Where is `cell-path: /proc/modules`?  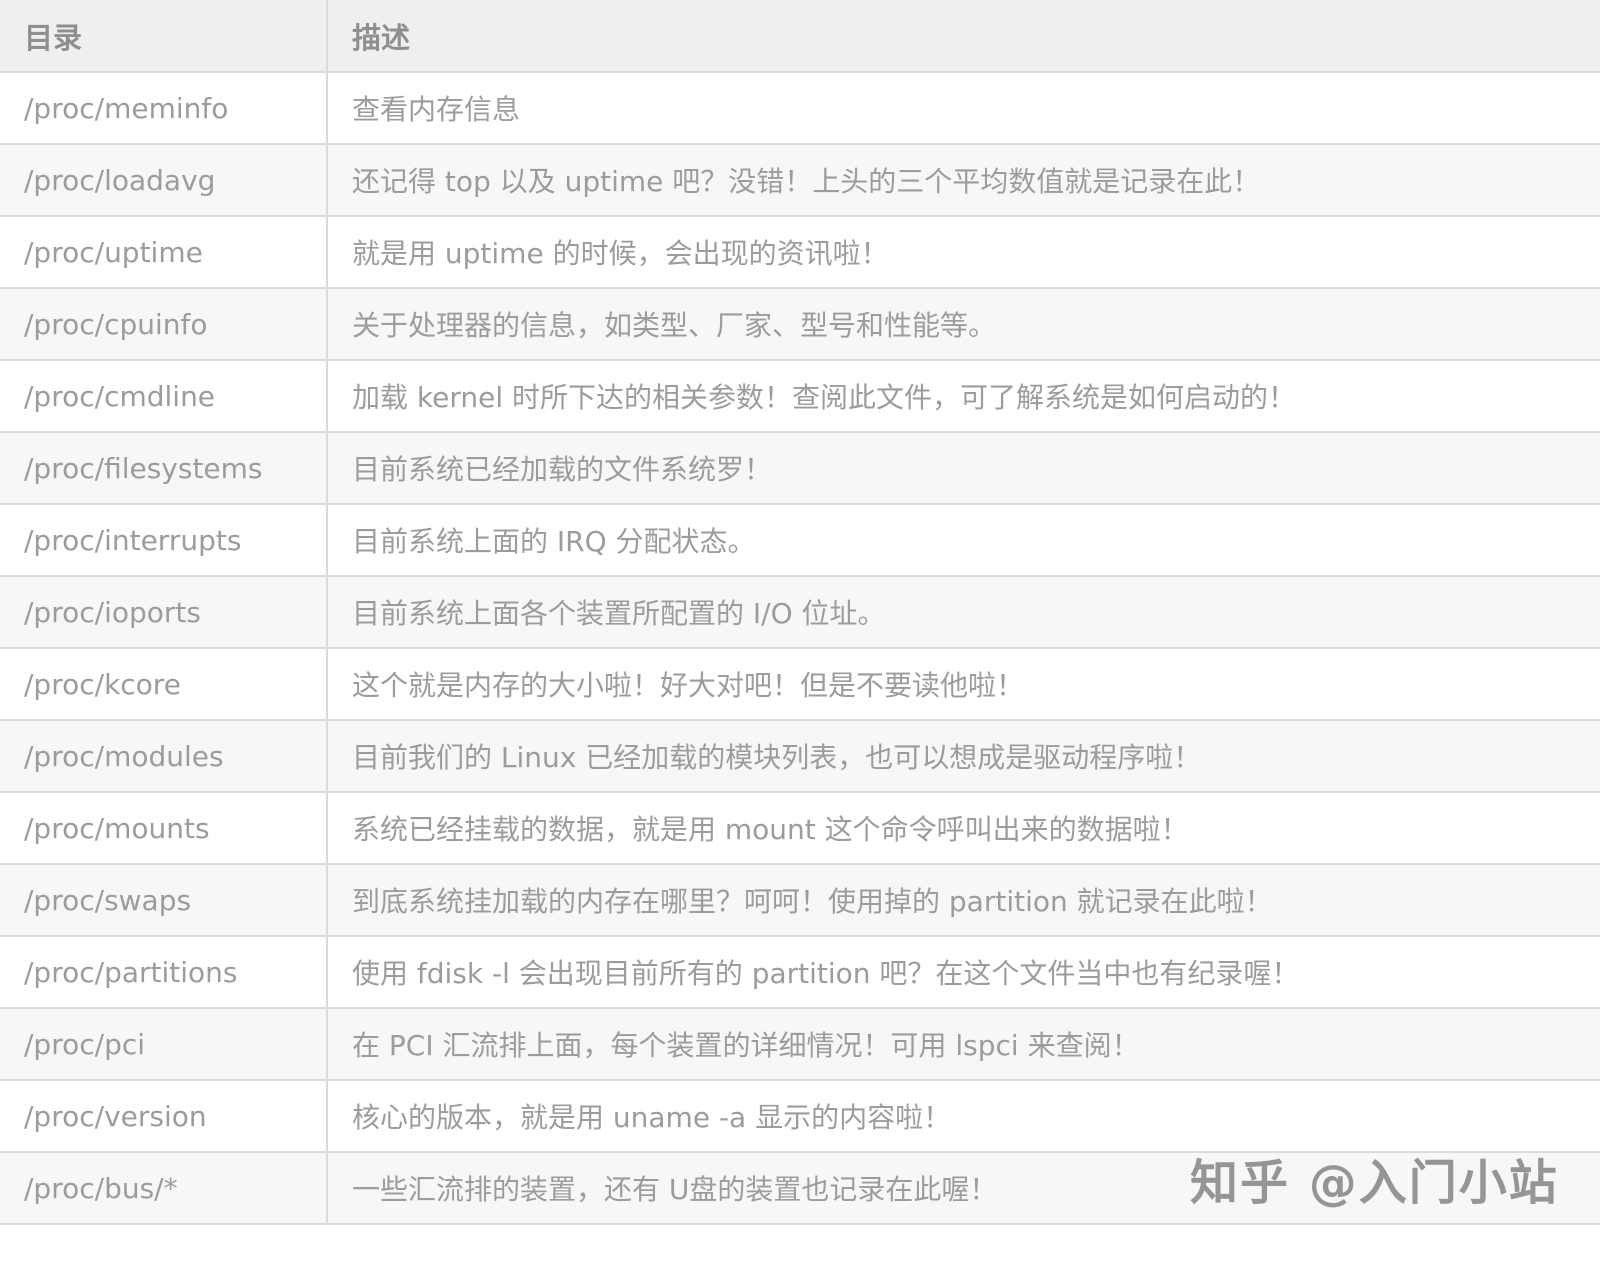 cell-path: /proc/modules is located at coordinates (164, 756).